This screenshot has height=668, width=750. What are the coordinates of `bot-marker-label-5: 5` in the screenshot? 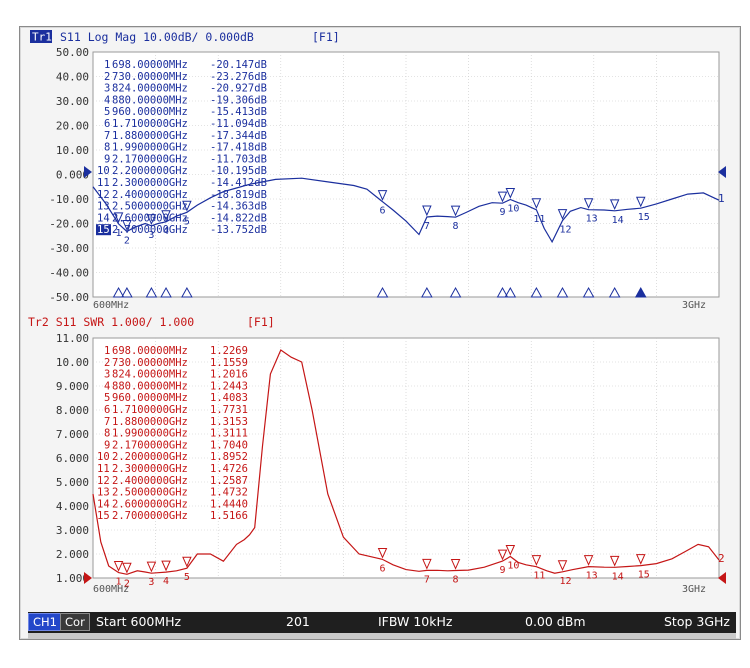 It's located at (187, 577).